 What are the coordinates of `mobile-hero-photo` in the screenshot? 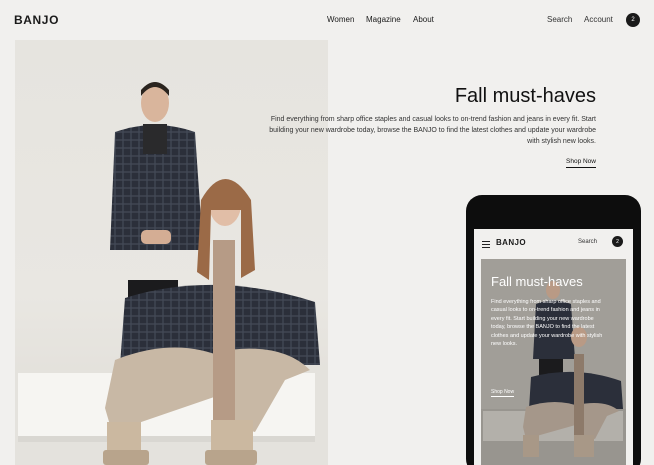 It's located at (553, 362).